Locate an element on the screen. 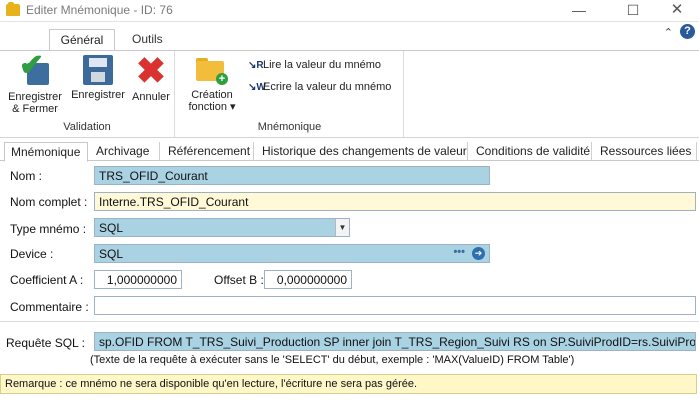 The height and width of the screenshot is (404, 699). create-function-label: Création fonction is located at coordinates (210, 101).